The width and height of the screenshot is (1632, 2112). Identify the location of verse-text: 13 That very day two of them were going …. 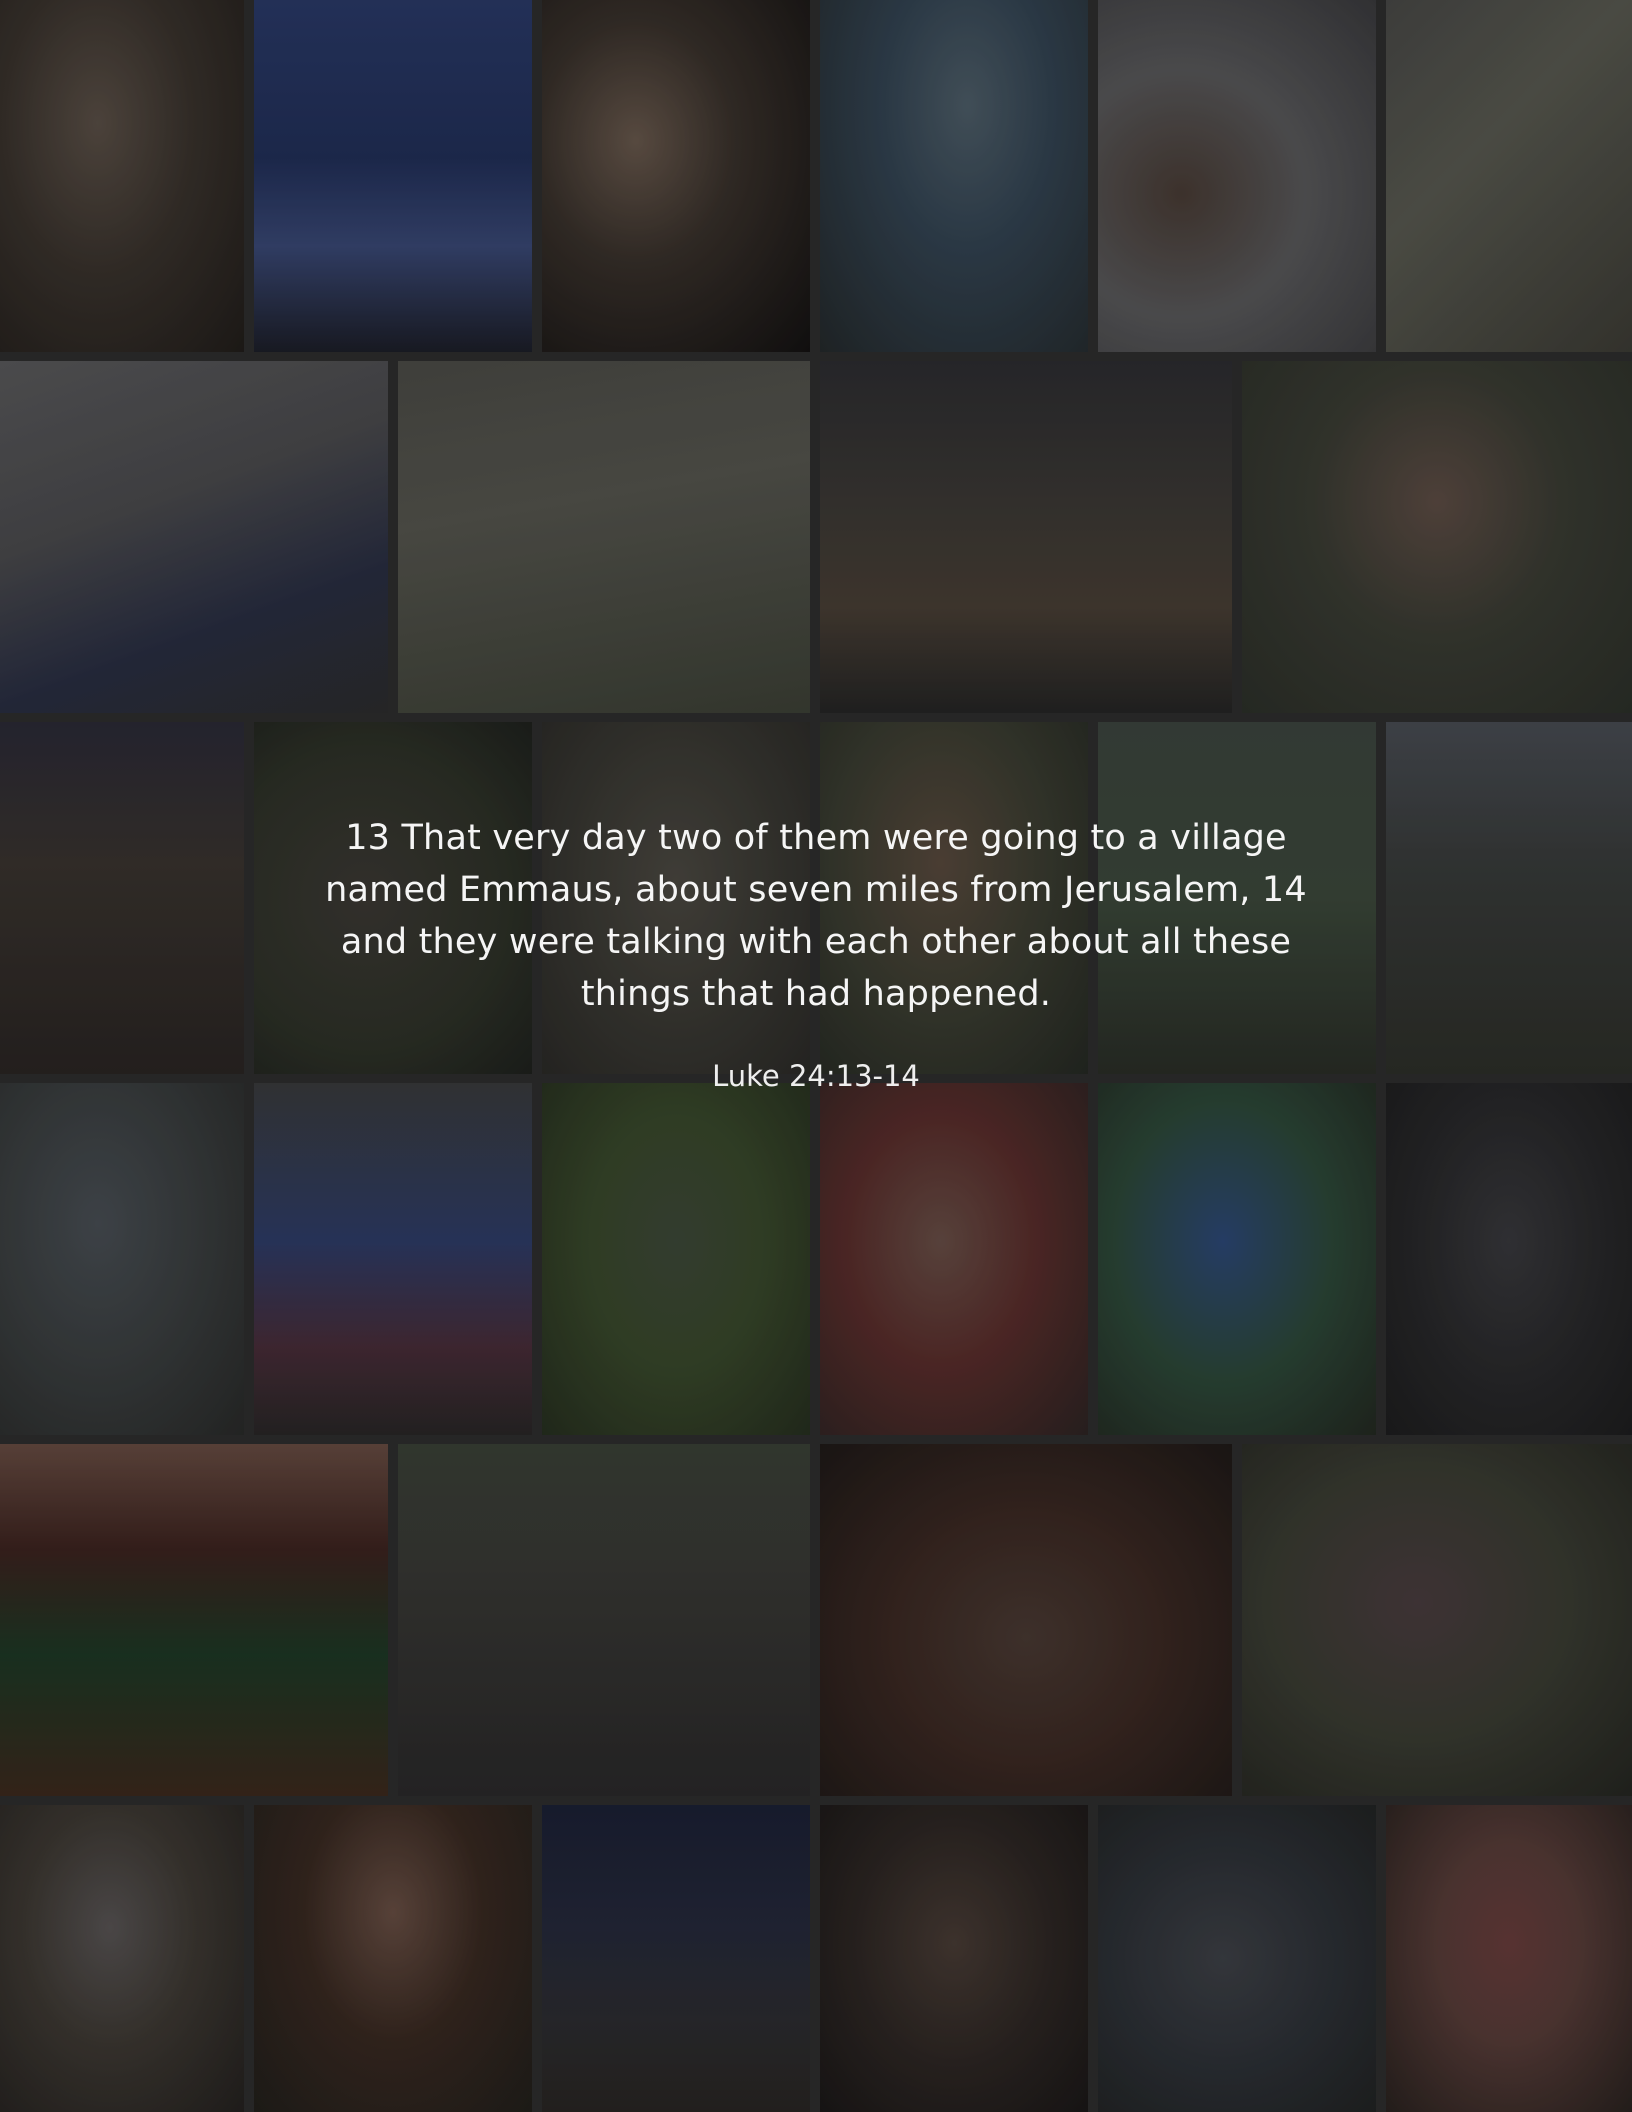
(816, 916).